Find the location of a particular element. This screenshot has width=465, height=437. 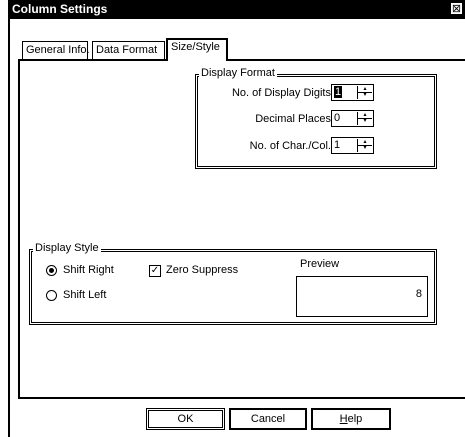

help-mnemonic: H is located at coordinates (343, 419).